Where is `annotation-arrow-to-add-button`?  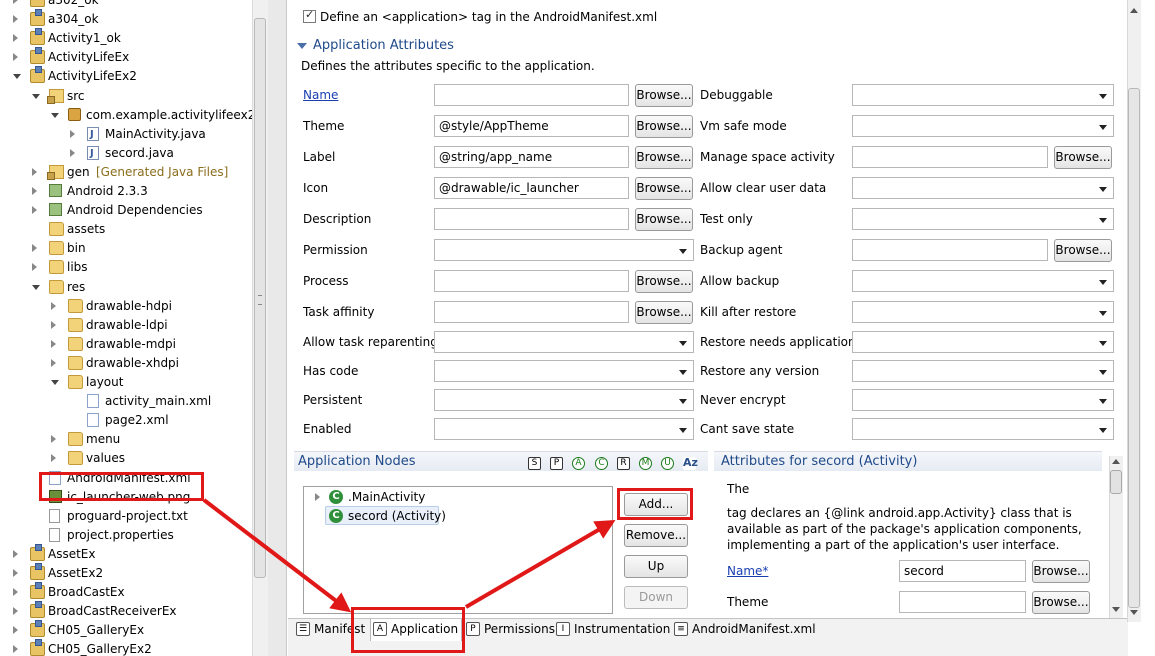
annotation-arrow-to-add-button is located at coordinates (540, 564).